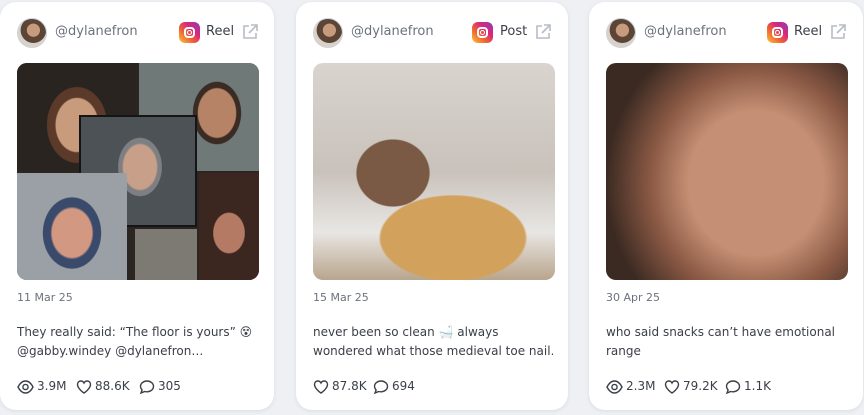  Describe the element at coordinates (403, 386) in the screenshot. I see `comments-count: 694` at that location.